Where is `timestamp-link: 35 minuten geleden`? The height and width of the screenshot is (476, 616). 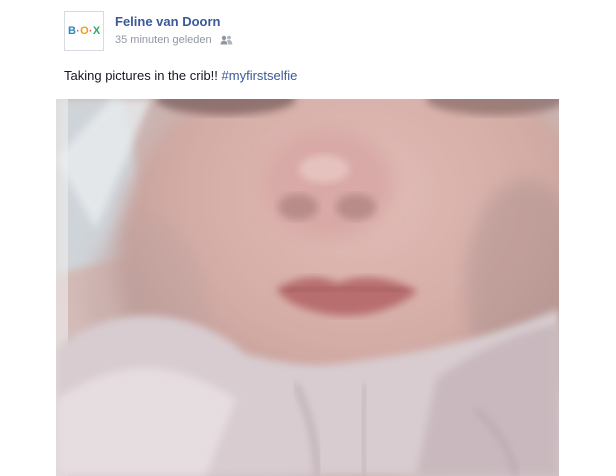
timestamp-link: 35 minuten geleden is located at coordinates (163, 40).